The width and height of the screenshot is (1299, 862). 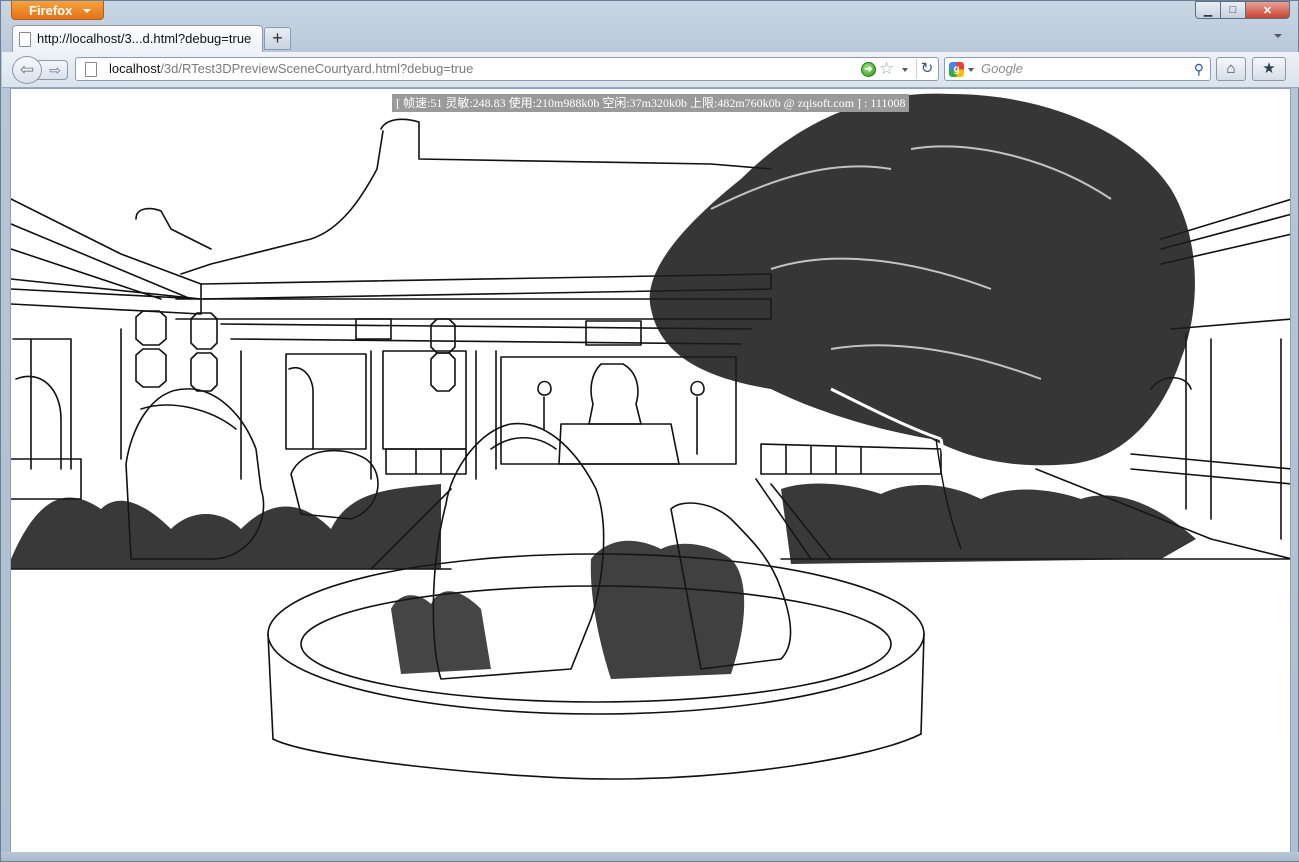 I want to click on new-tab-button: +, so click(x=277, y=38).